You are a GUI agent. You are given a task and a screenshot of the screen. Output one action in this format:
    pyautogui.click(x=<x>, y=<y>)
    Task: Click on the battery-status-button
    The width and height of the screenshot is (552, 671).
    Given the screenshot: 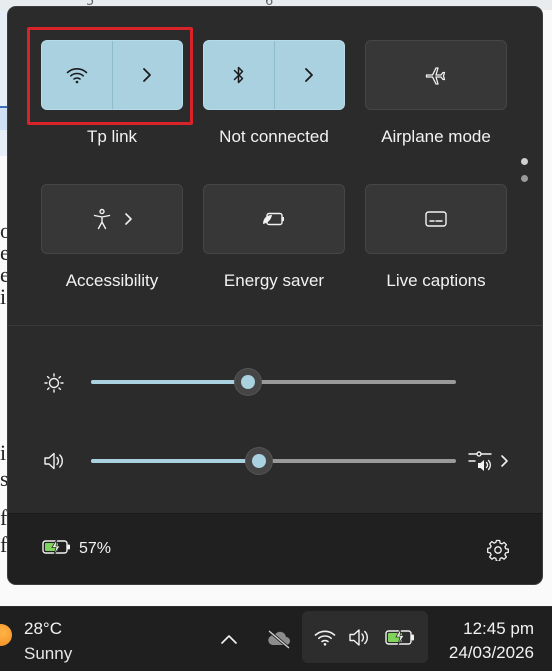 What is the action you would take?
    pyautogui.click(x=57, y=547)
    